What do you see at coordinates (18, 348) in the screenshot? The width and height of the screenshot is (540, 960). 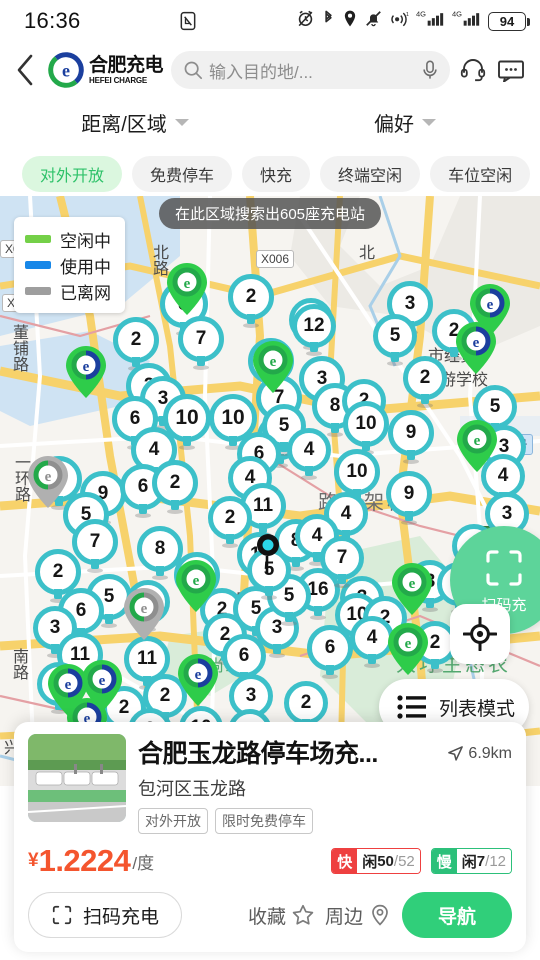 I see `map-label-dongpu: 董铺路` at bounding box center [18, 348].